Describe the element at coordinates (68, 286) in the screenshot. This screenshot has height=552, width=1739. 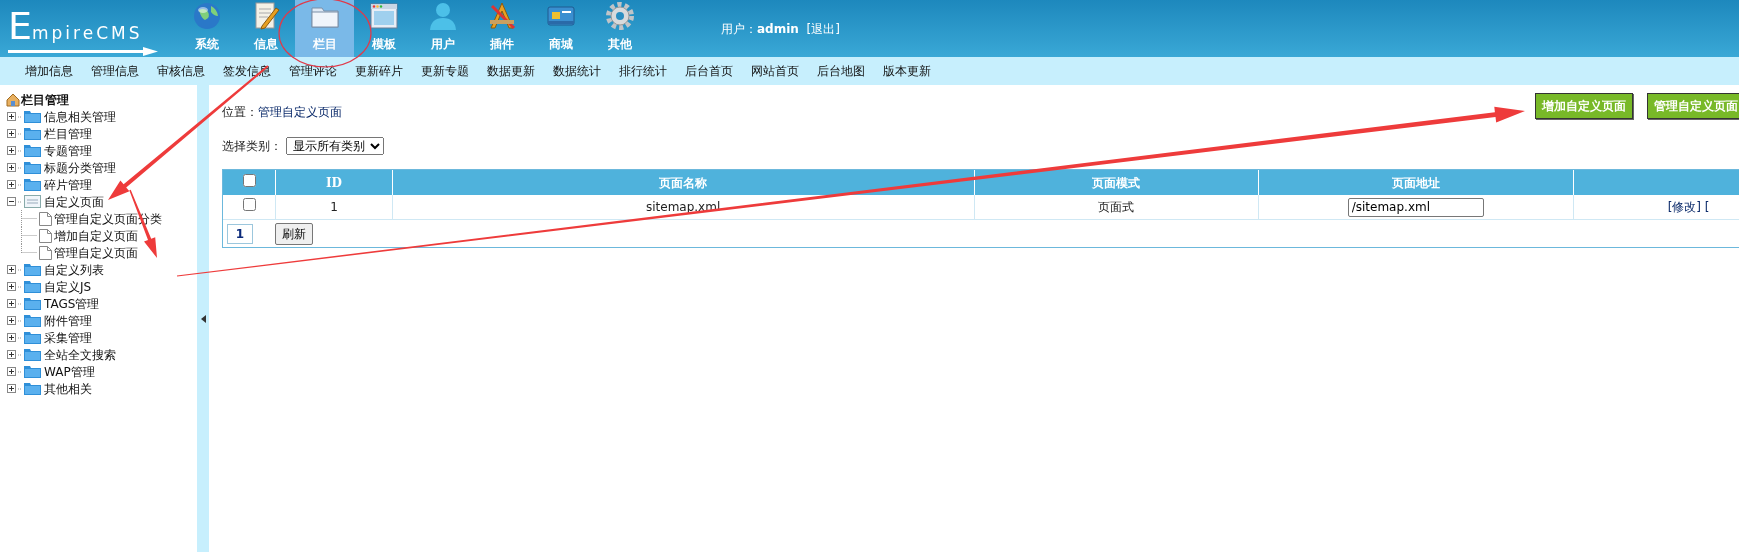
I see `tree-item: 自定义JS` at that location.